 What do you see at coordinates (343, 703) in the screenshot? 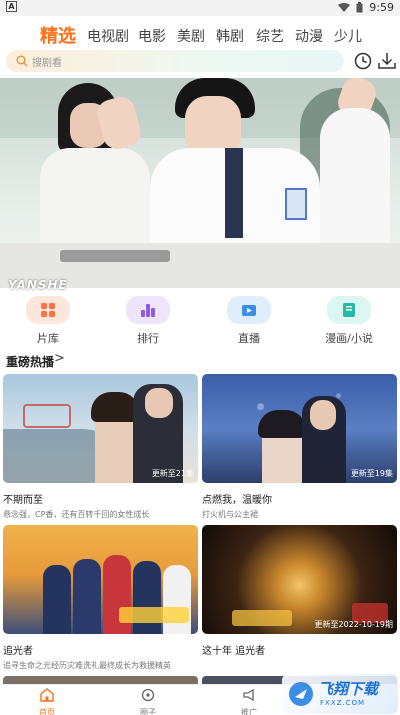
I see `watermark-subtext: FXXZ.COM` at bounding box center [343, 703].